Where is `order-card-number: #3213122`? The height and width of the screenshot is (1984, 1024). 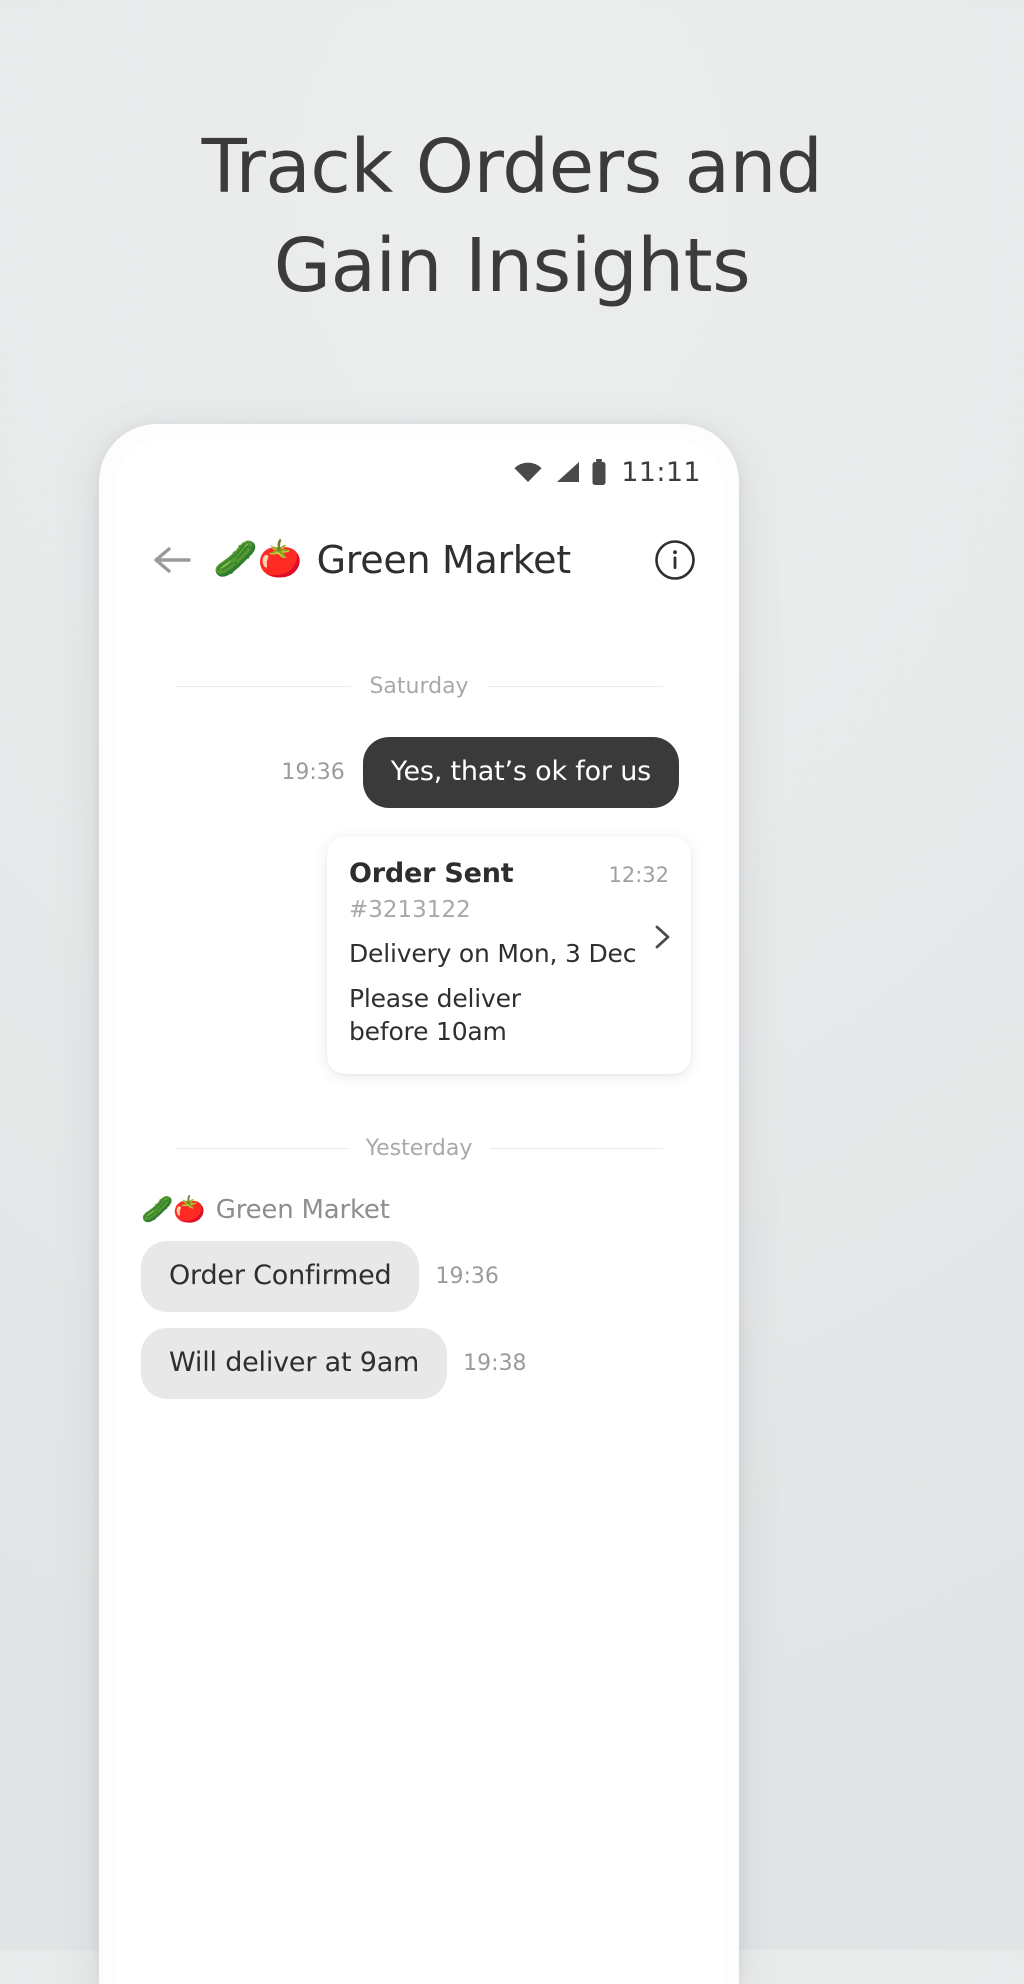 order-card-number: #3213122 is located at coordinates (410, 910).